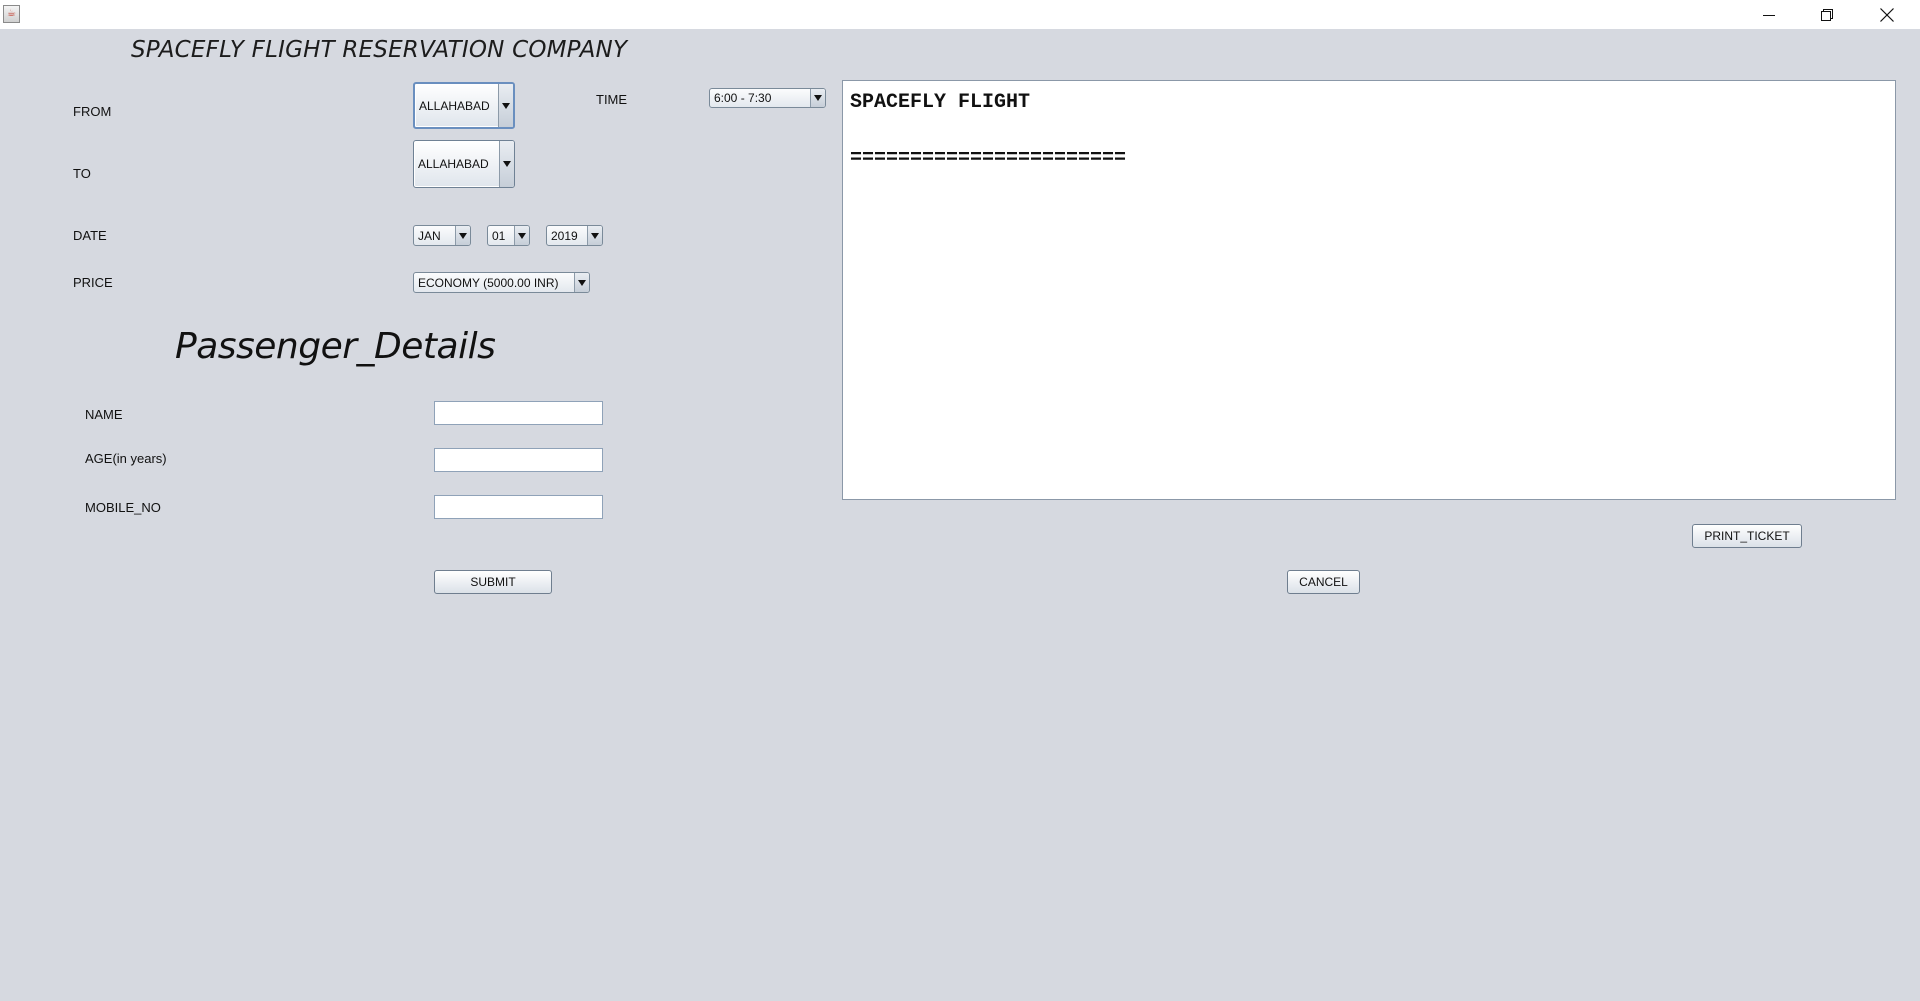  I want to click on price-select: ECONOMY (5000.00 INR), so click(501, 282).